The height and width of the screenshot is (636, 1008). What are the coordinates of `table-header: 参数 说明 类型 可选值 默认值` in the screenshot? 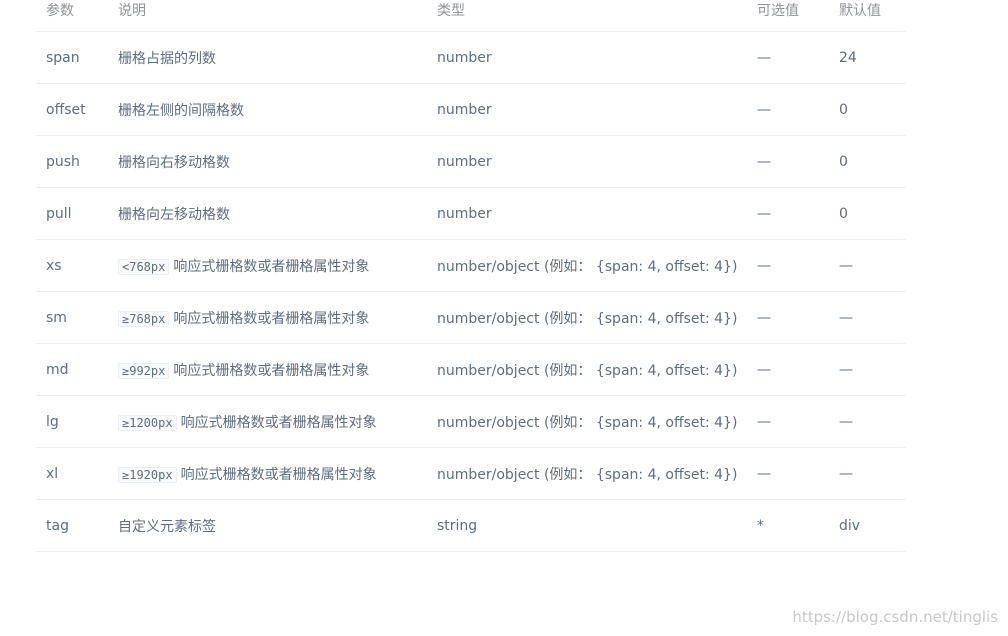 It's located at (471, 16).